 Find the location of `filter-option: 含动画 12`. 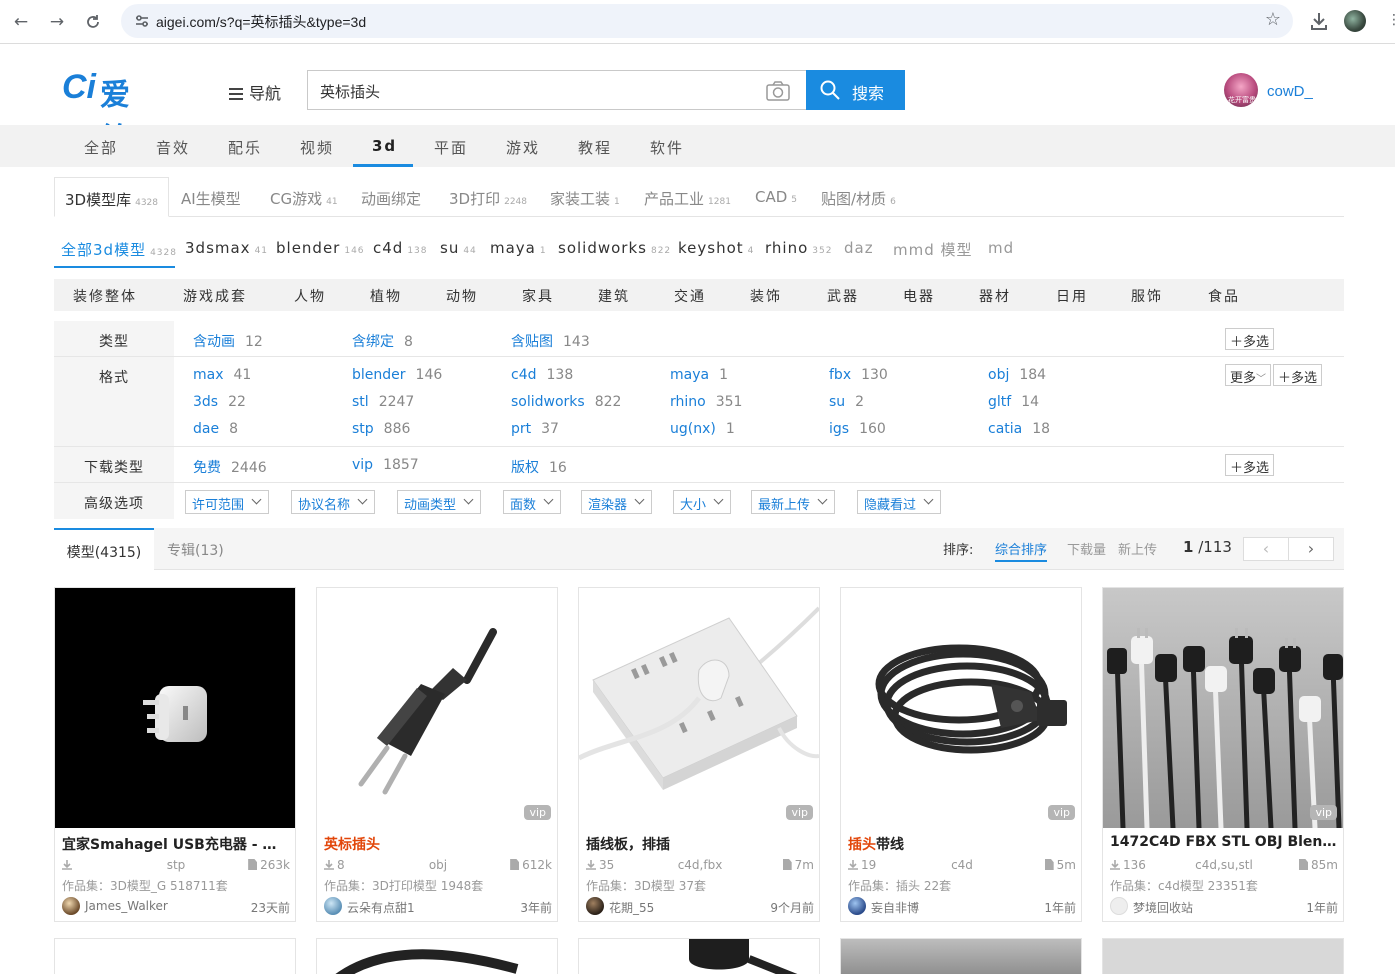

filter-option: 含动画 12 is located at coordinates (228, 341).